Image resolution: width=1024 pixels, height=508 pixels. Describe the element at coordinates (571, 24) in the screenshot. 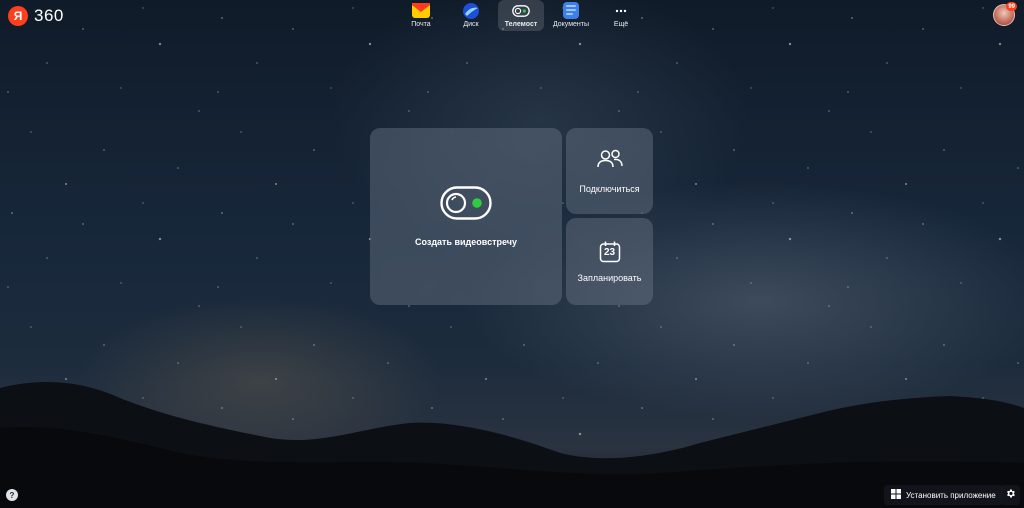

I see `app-documents-label: Документы` at that location.